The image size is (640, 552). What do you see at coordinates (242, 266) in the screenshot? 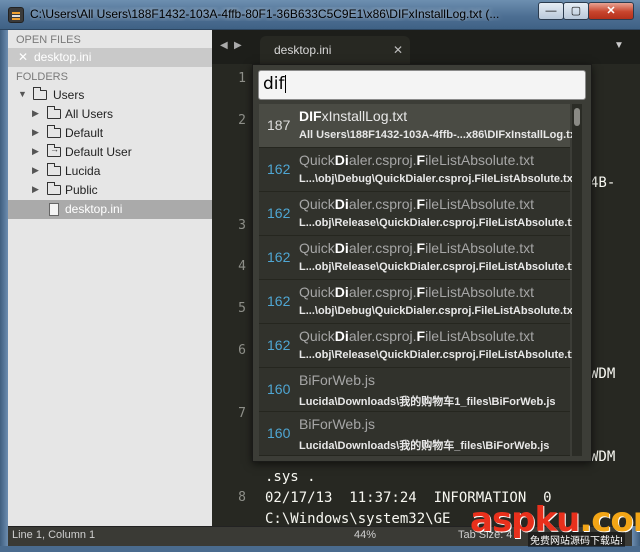
I see `line-number: 4` at bounding box center [242, 266].